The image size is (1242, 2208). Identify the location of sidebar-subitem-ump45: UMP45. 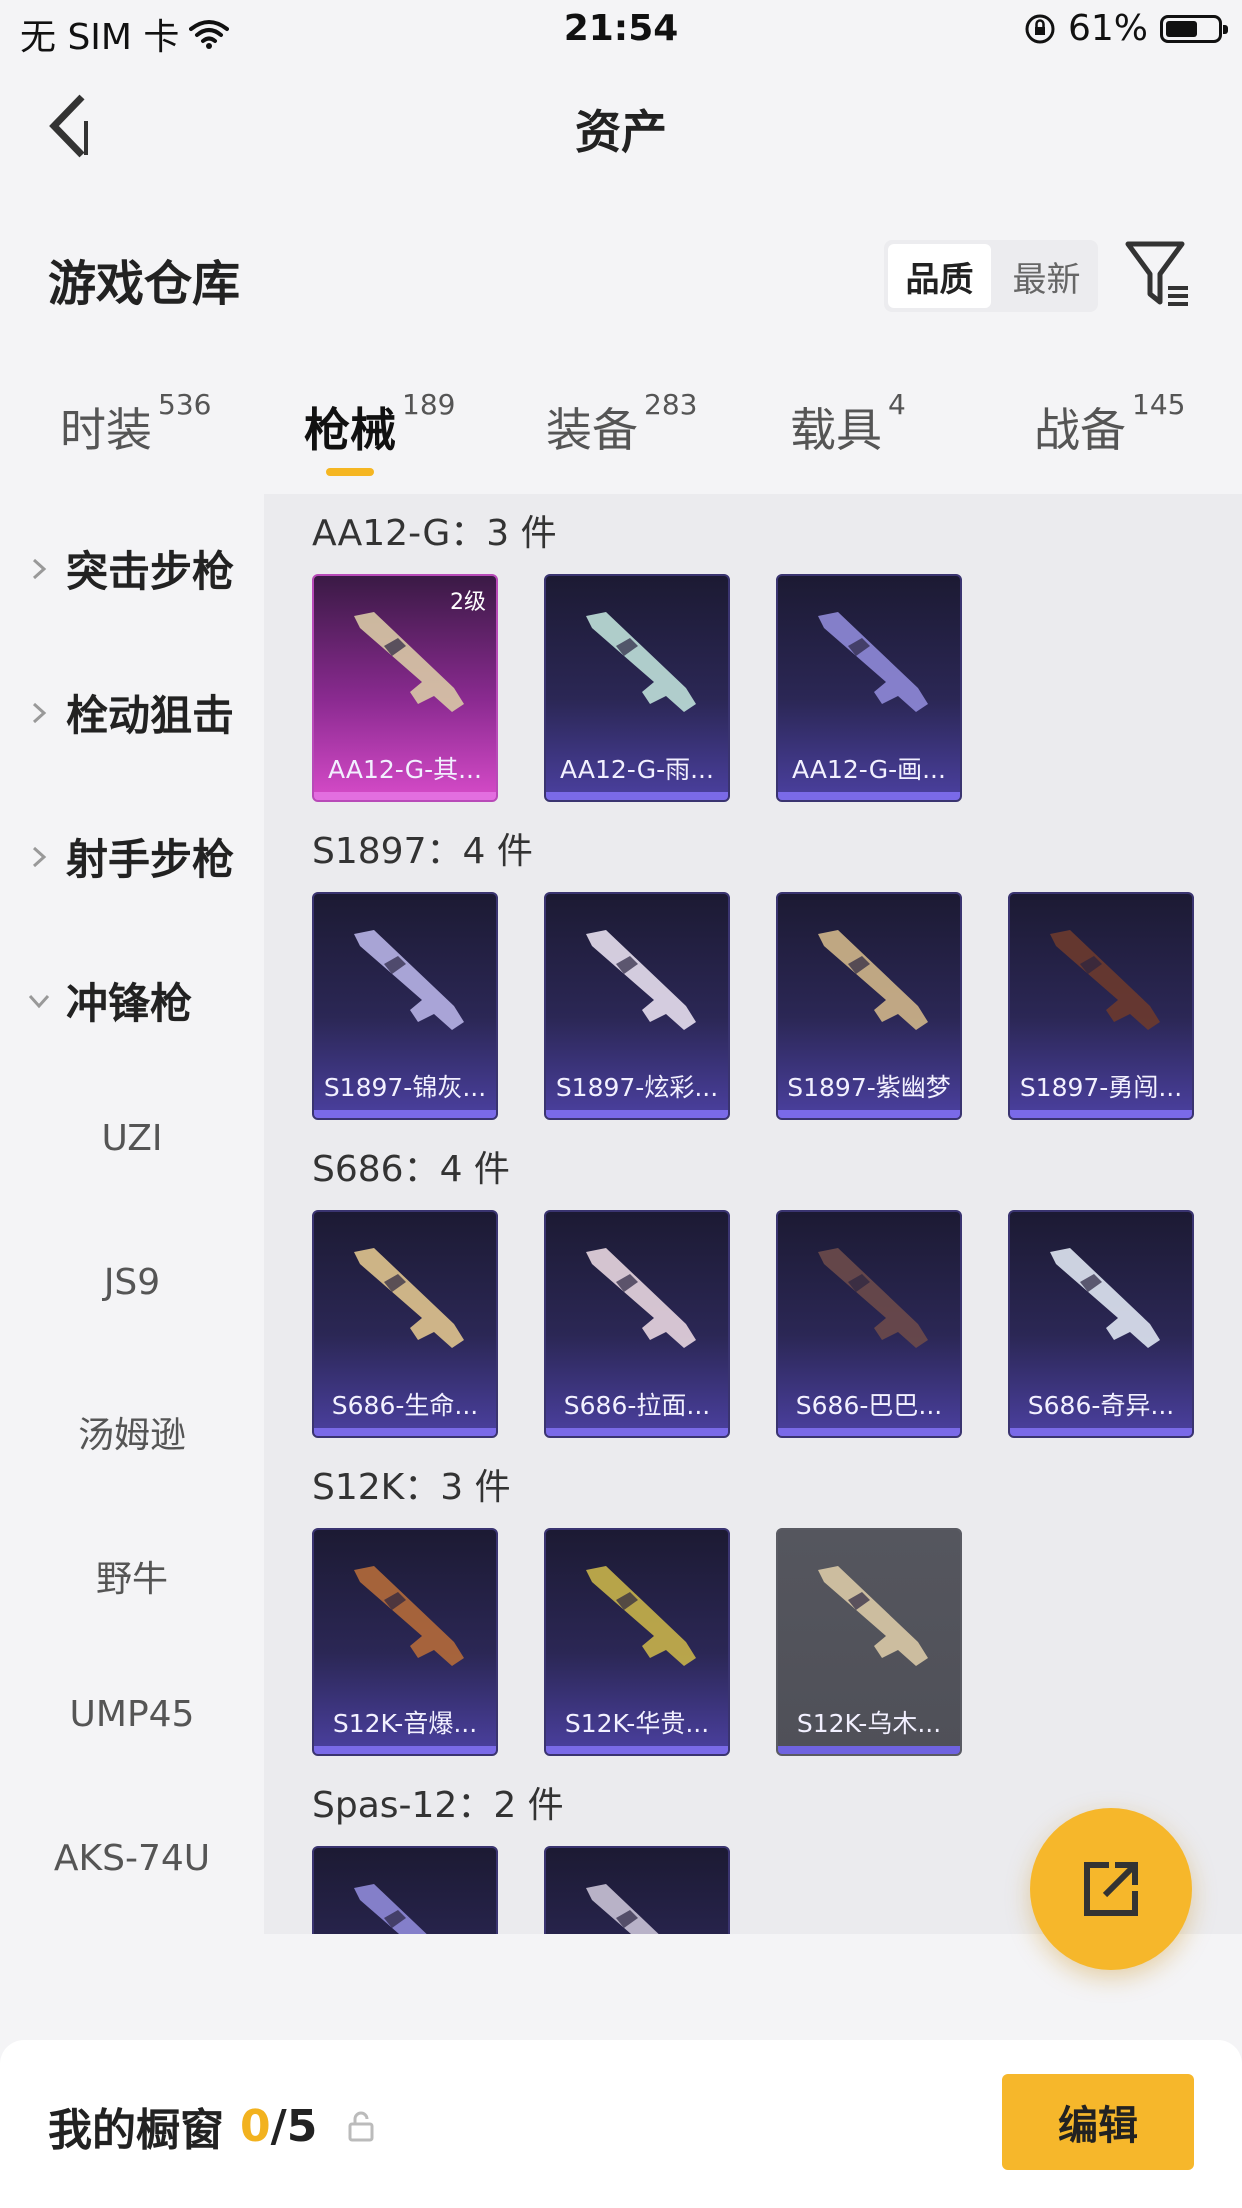
(132, 1714).